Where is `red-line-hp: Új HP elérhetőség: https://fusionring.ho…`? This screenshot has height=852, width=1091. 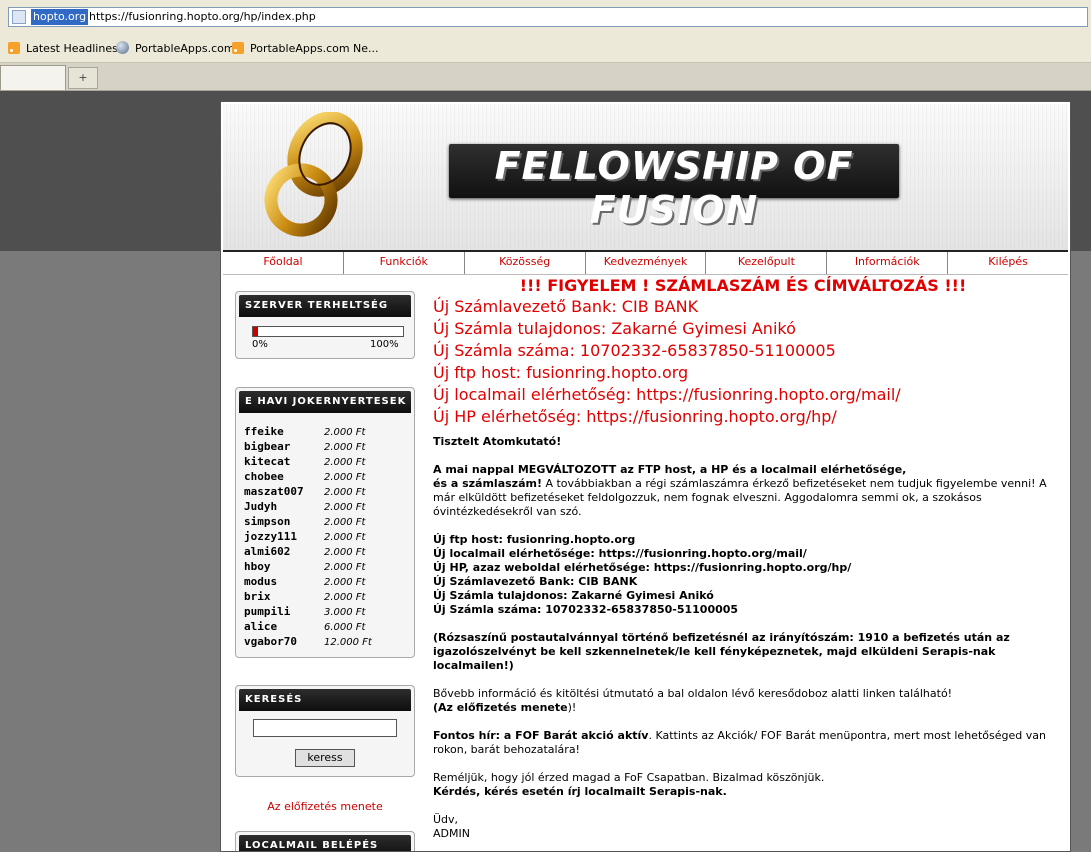 red-line-hp: Új HP elérhetőség: https://fusionring.ho… is located at coordinates (635, 416).